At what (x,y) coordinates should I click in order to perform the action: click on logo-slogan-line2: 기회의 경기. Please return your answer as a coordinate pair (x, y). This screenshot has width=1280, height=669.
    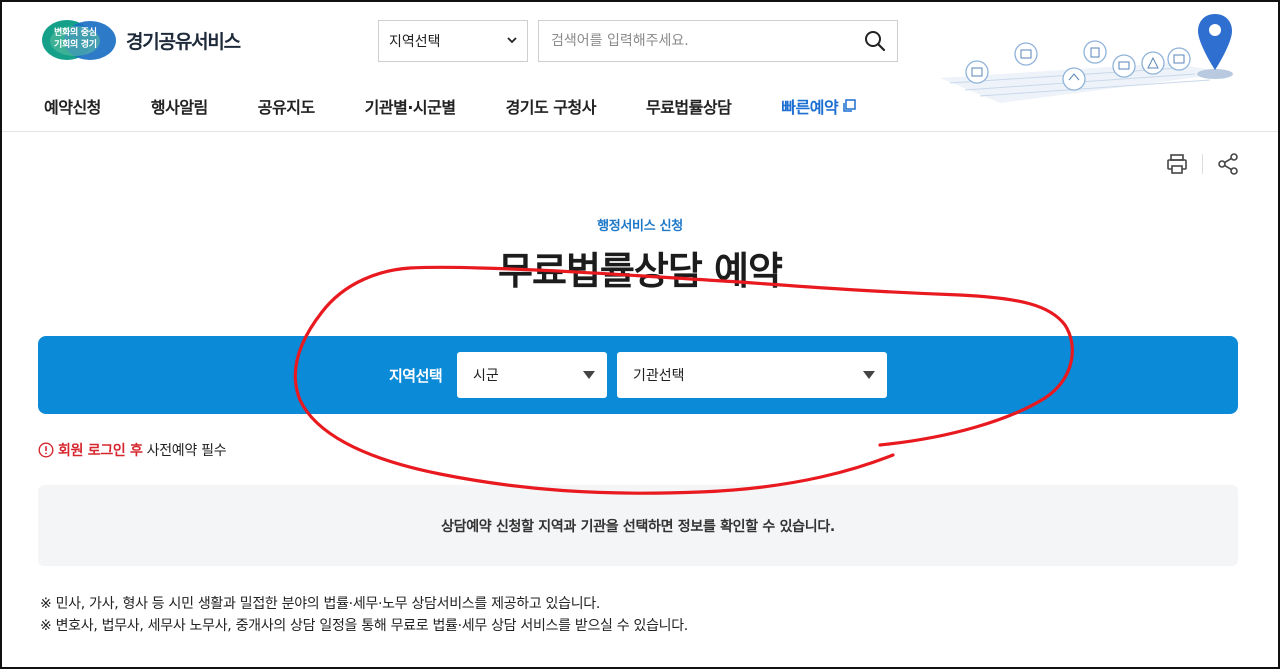
    Looking at the image, I should click on (75, 45).